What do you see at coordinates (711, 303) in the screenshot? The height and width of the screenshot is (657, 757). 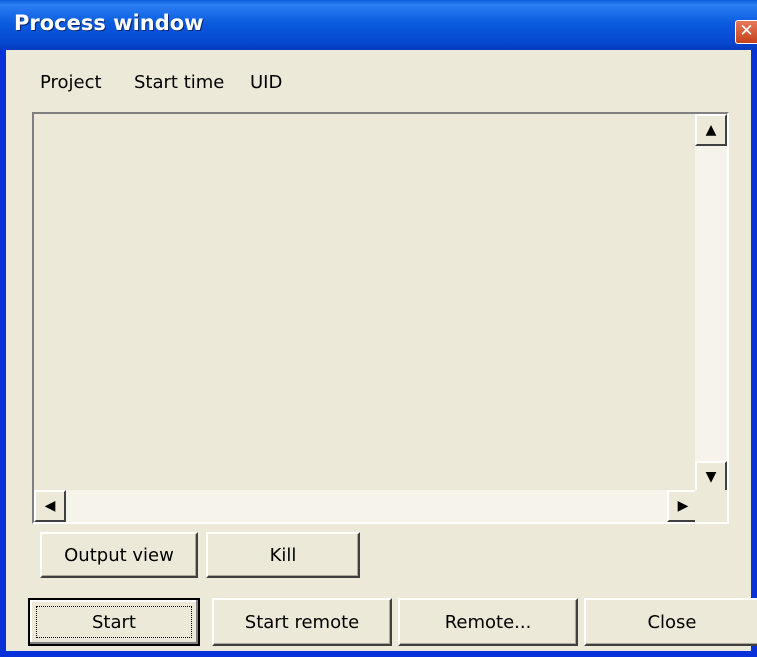 I see `vertical-scrollbar: ▲ ▼` at bounding box center [711, 303].